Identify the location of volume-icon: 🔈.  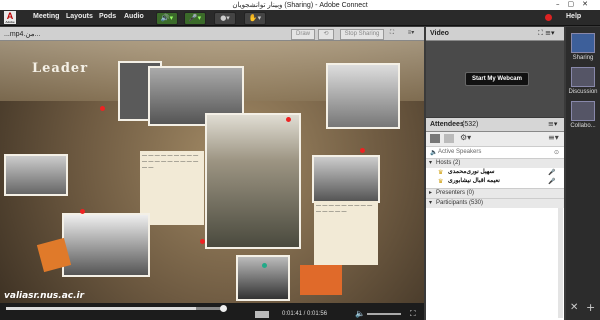
(360, 313).